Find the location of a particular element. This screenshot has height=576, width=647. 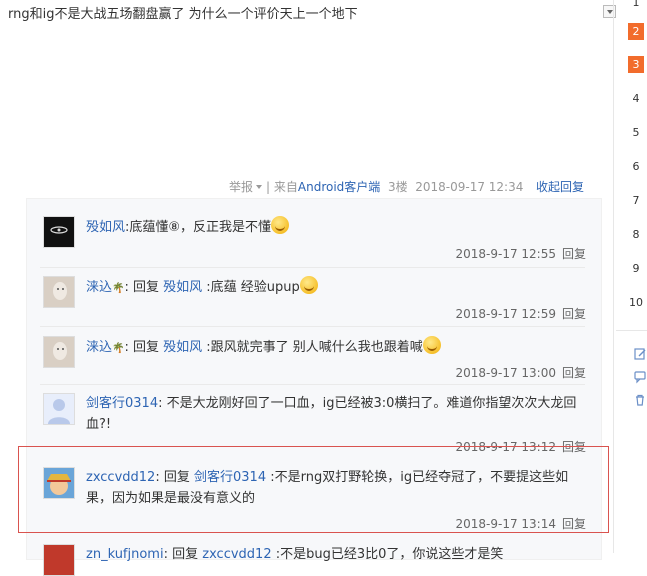

page-3: 3 is located at coordinates (636, 64).